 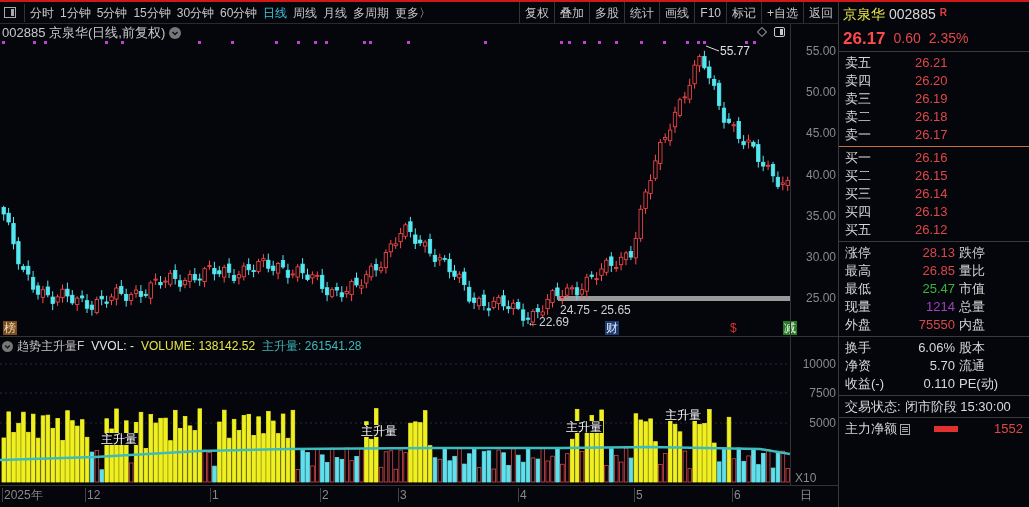 What do you see at coordinates (782, 12) in the screenshot?
I see `toolbar-button: +自选` at bounding box center [782, 12].